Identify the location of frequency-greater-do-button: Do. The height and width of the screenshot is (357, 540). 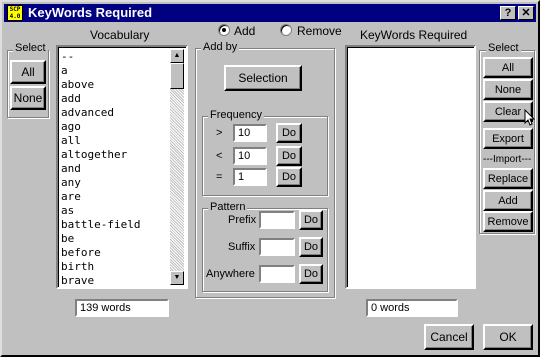
(289, 133).